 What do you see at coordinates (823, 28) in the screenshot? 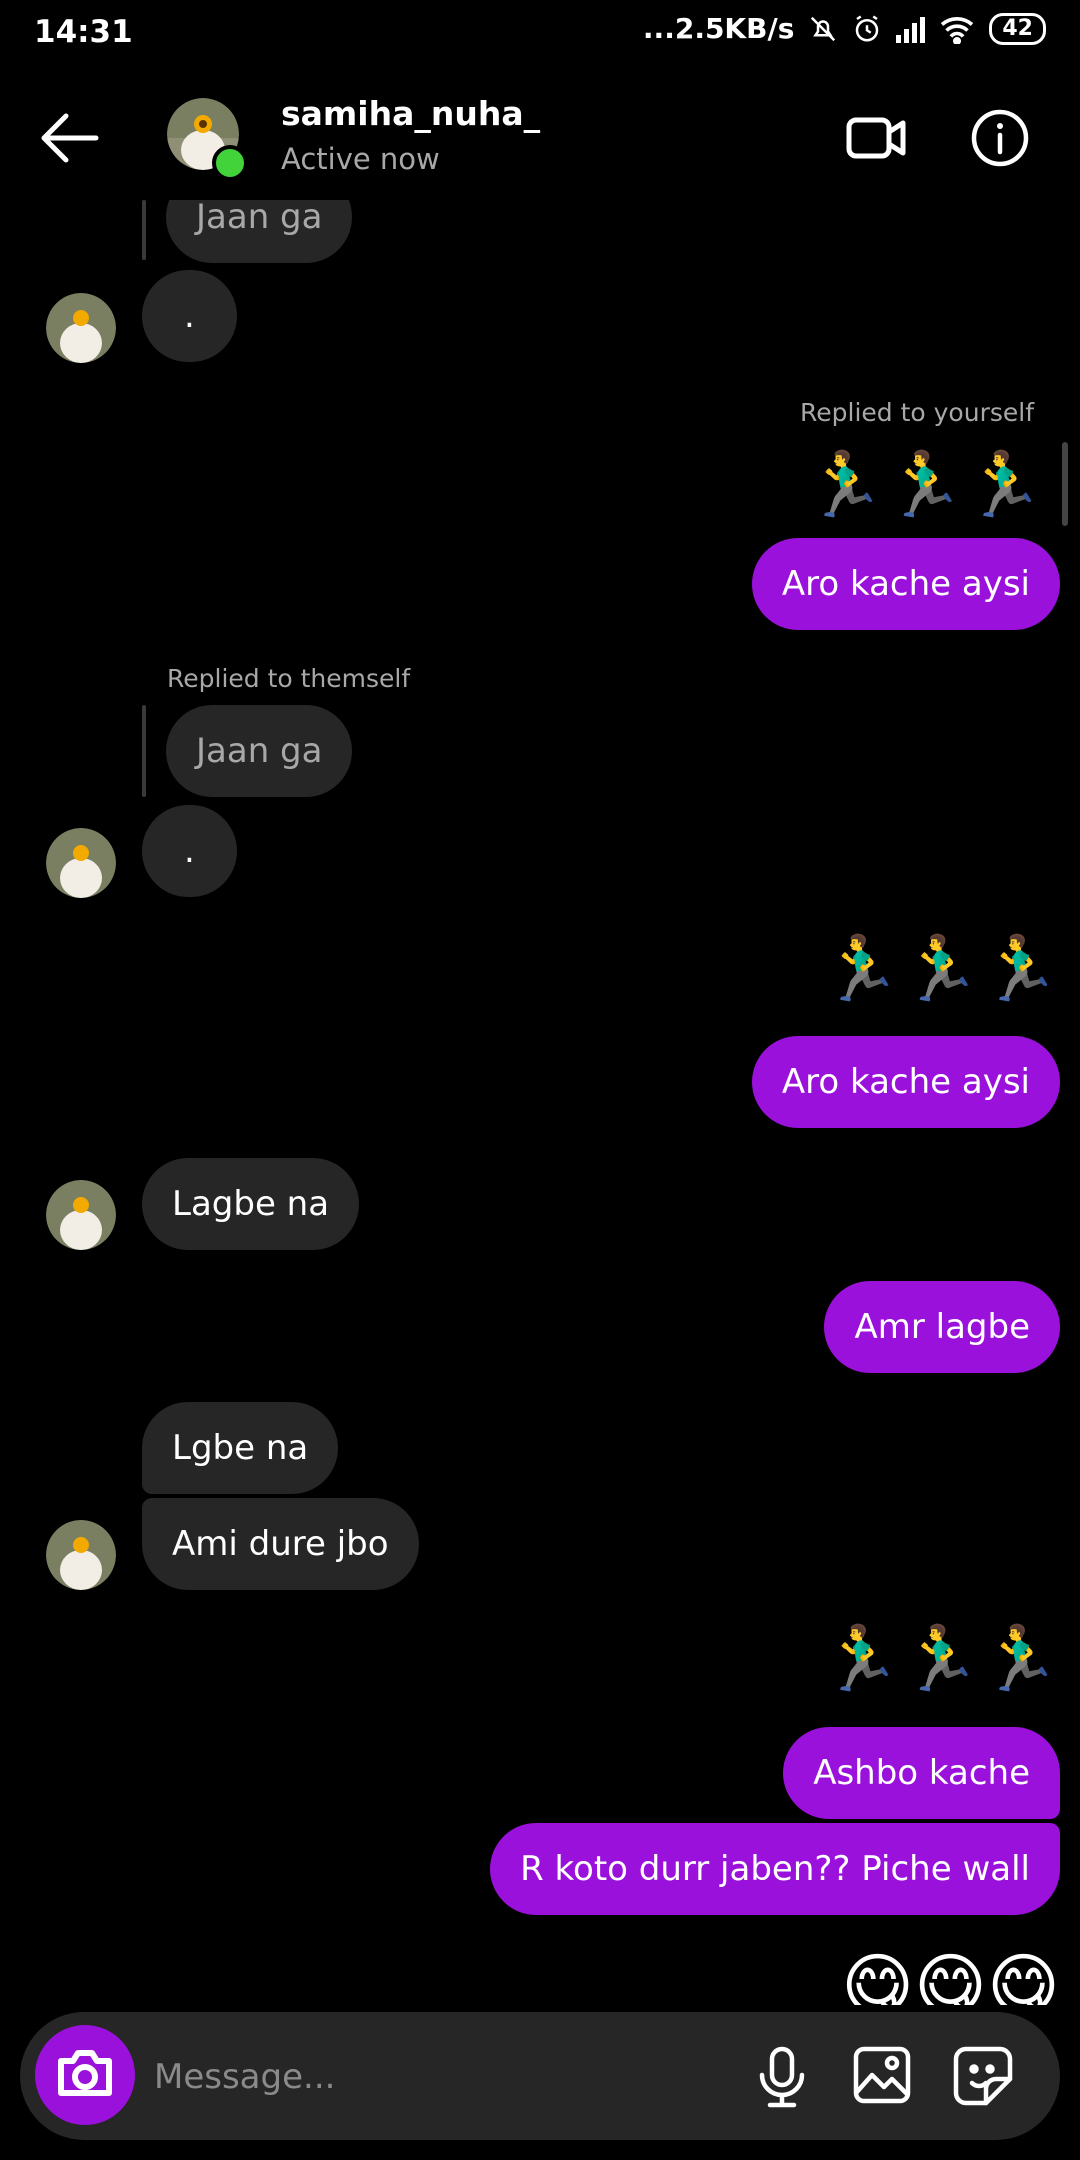
I see `mute-bell-icon` at bounding box center [823, 28].